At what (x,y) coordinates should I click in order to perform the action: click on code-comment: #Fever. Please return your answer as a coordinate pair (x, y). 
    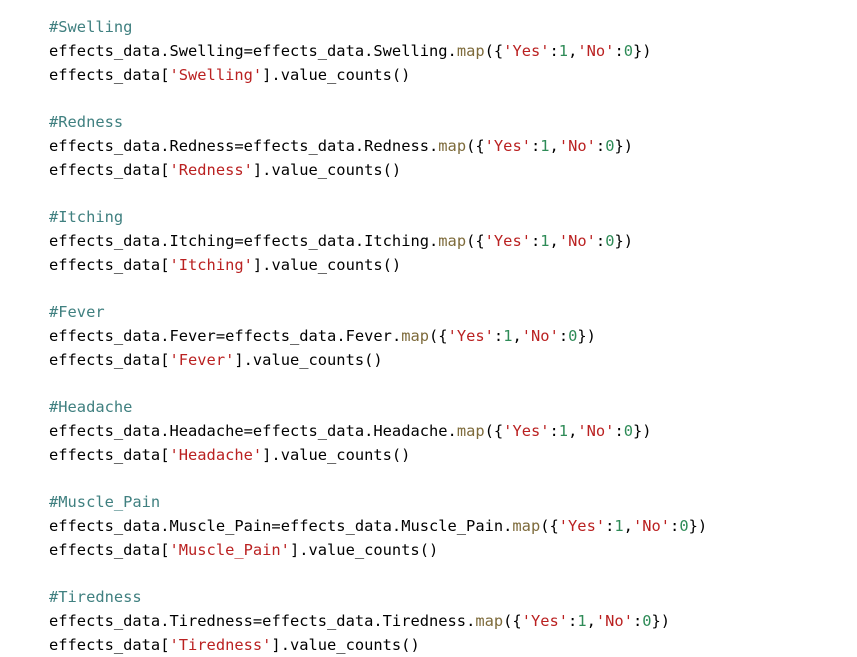
    Looking at the image, I should click on (77, 312).